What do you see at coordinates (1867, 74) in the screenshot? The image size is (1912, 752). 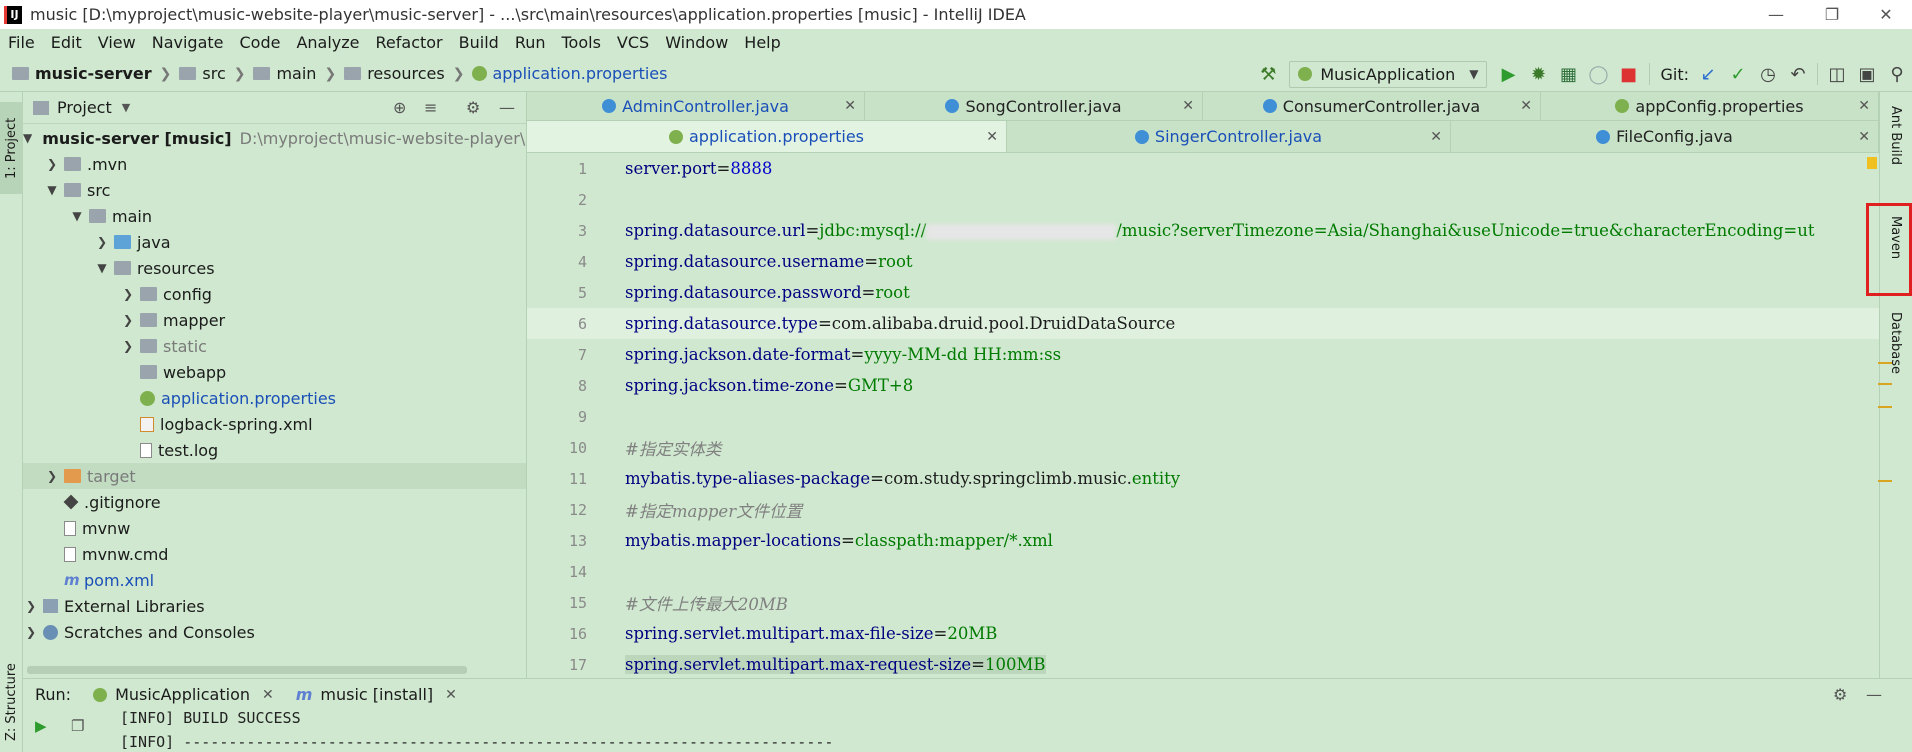 I see `layout-icon: ▣` at bounding box center [1867, 74].